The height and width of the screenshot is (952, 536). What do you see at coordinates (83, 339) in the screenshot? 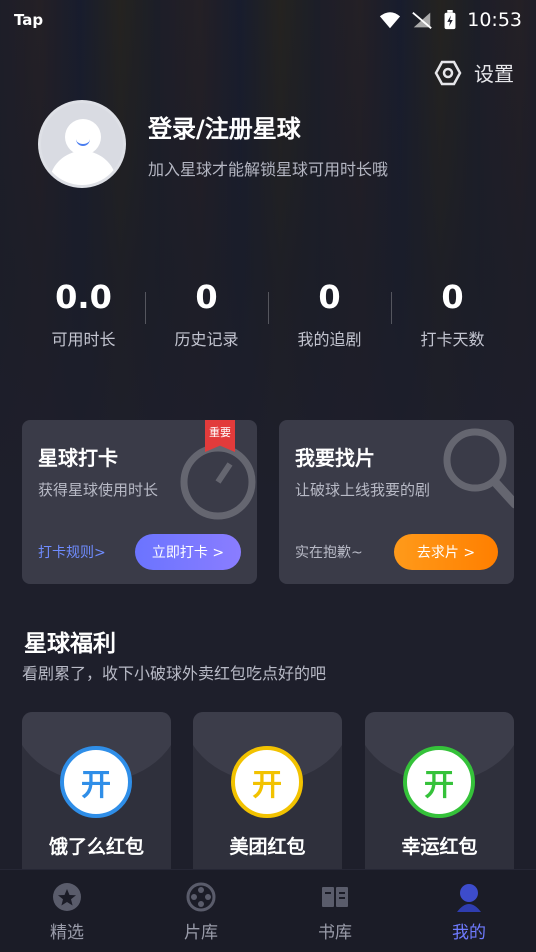
I see `stat-label: 可用时长` at bounding box center [83, 339].